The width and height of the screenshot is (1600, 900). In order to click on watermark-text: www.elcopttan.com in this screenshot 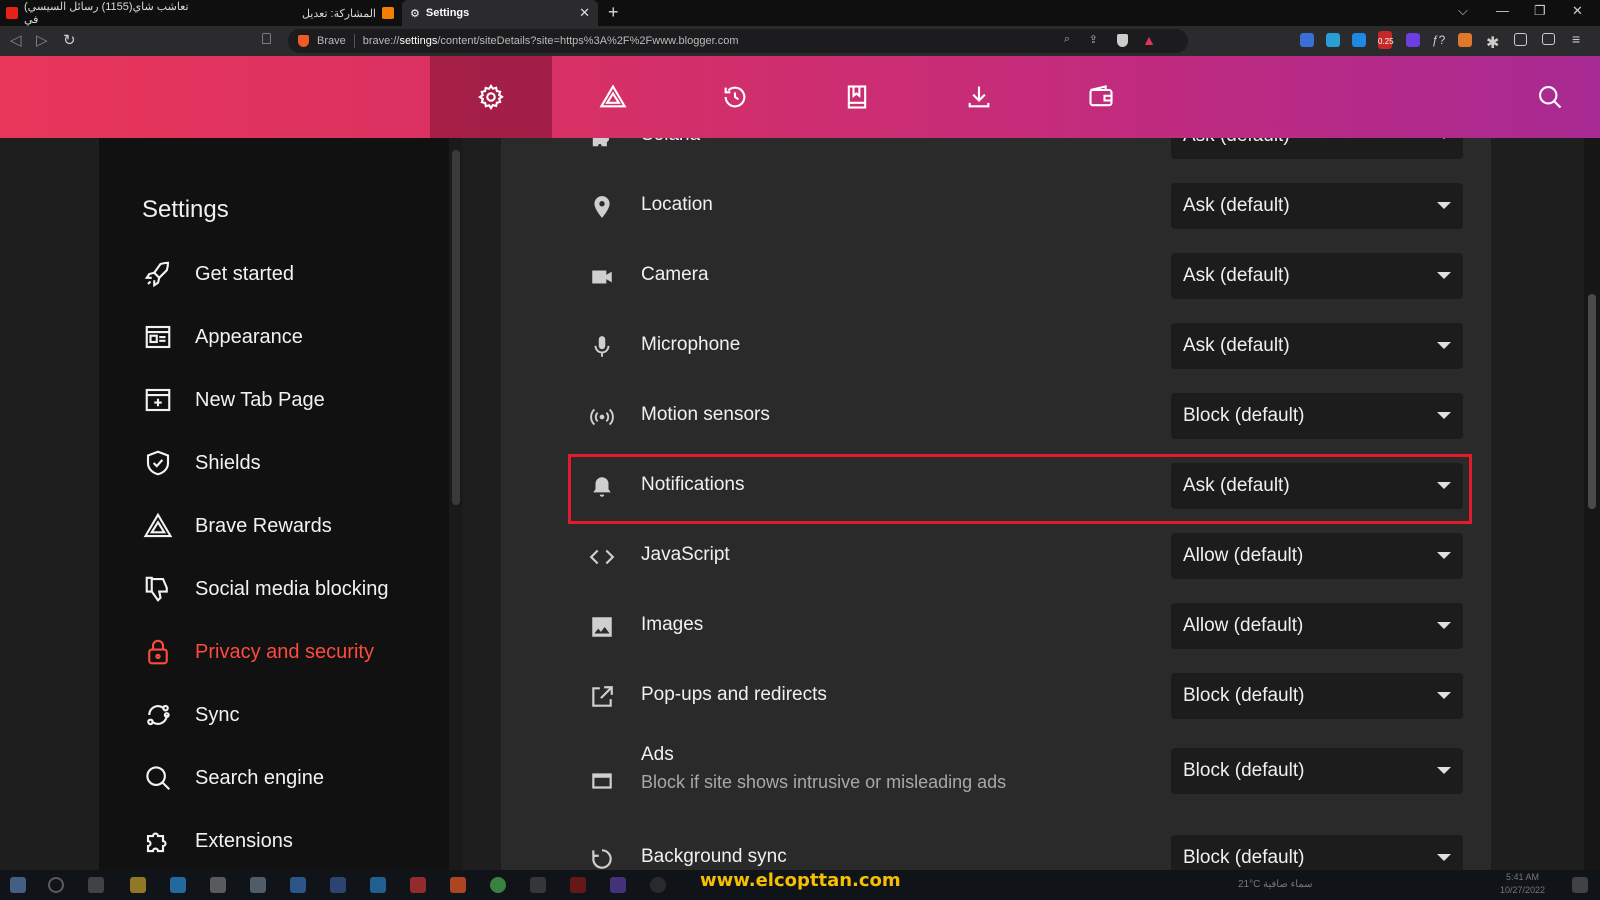, I will do `click(800, 880)`.